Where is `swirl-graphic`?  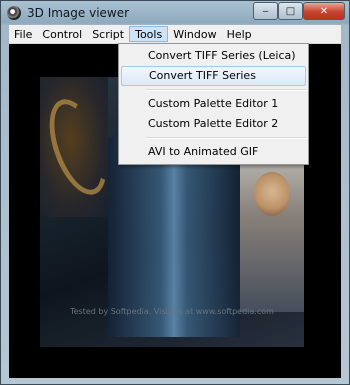
swirl-graphic is located at coordinates (78, 147).